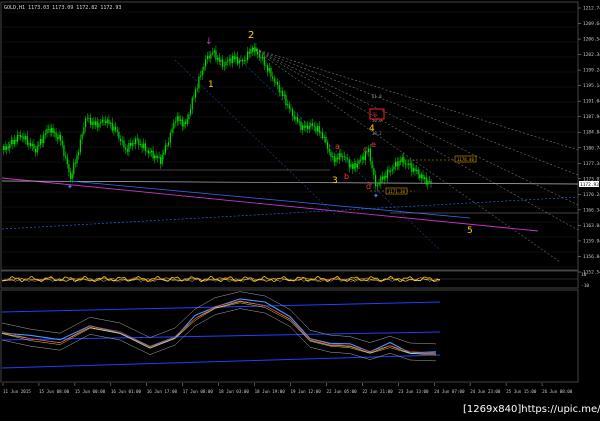  What do you see at coordinates (377, 133) in the screenshot?
I see `fan-label-382: 38.2` at bounding box center [377, 133].